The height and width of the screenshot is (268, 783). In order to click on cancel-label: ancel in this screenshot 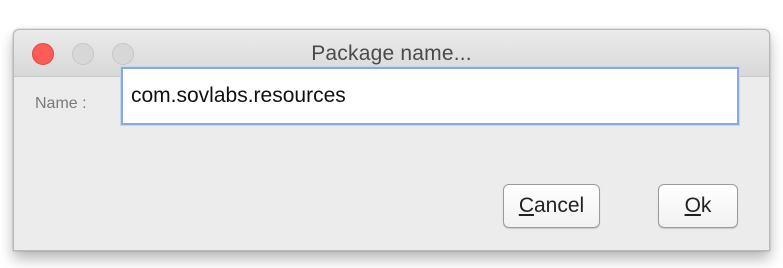, I will do `click(559, 205)`.